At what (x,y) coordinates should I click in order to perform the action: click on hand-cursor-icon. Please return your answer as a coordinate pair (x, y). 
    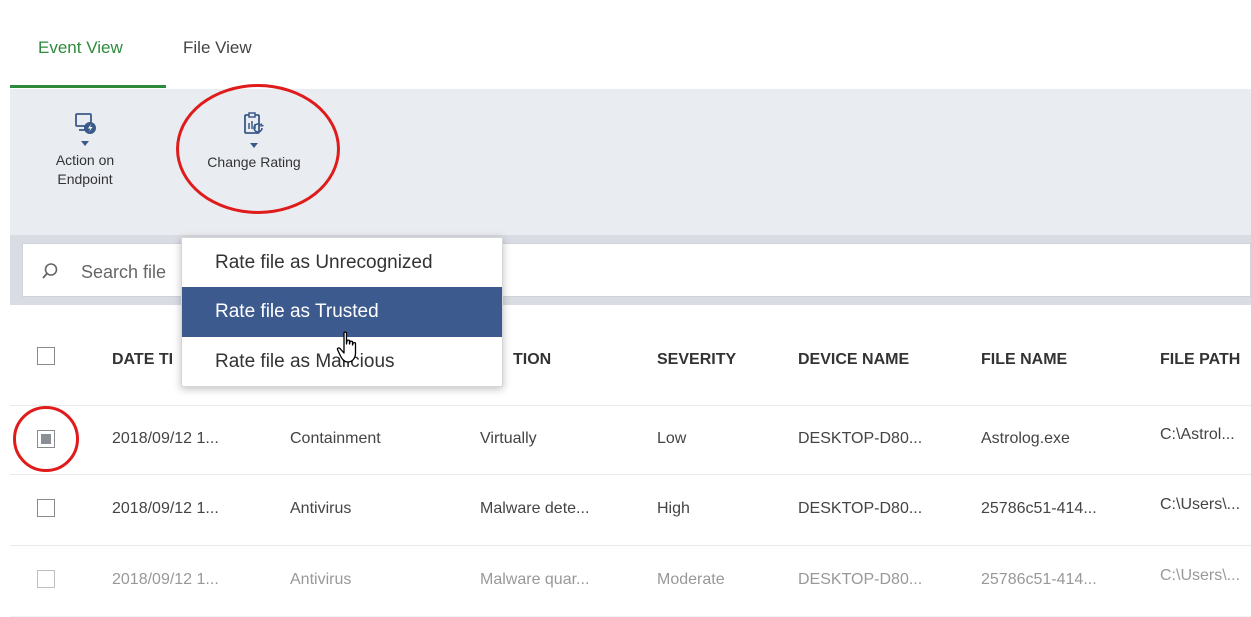
    Looking at the image, I should click on (346, 347).